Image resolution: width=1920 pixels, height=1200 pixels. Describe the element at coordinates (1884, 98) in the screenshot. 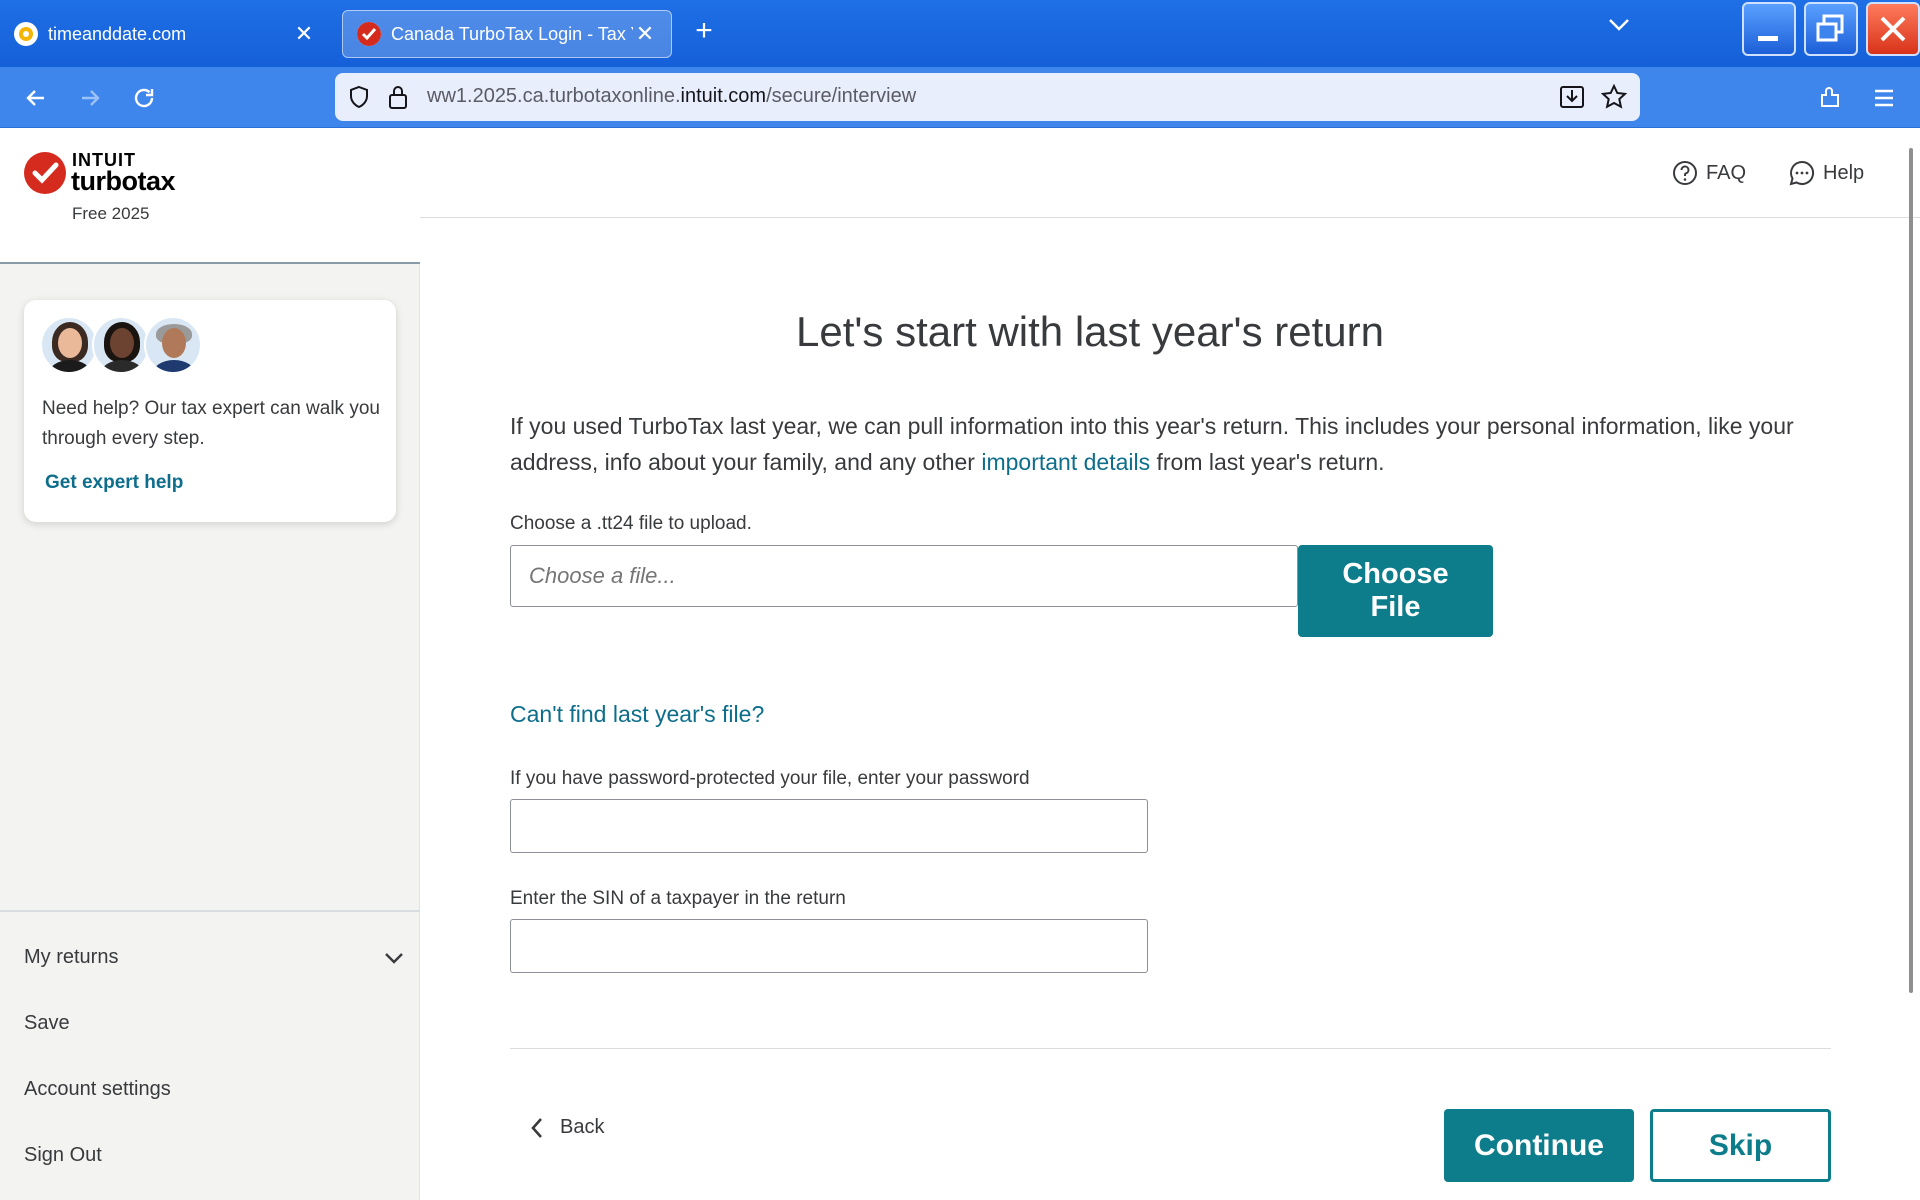

I see `menu-hamburger-icon` at that location.